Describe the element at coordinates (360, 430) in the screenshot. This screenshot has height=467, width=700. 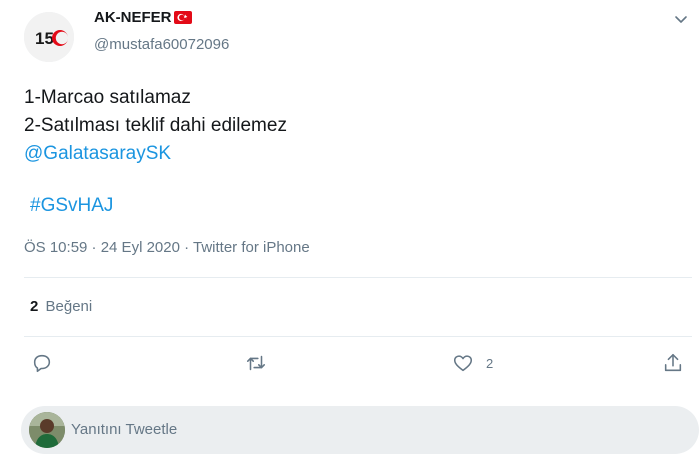
I see `reply-composer: Yanıtını Tweetle` at that location.